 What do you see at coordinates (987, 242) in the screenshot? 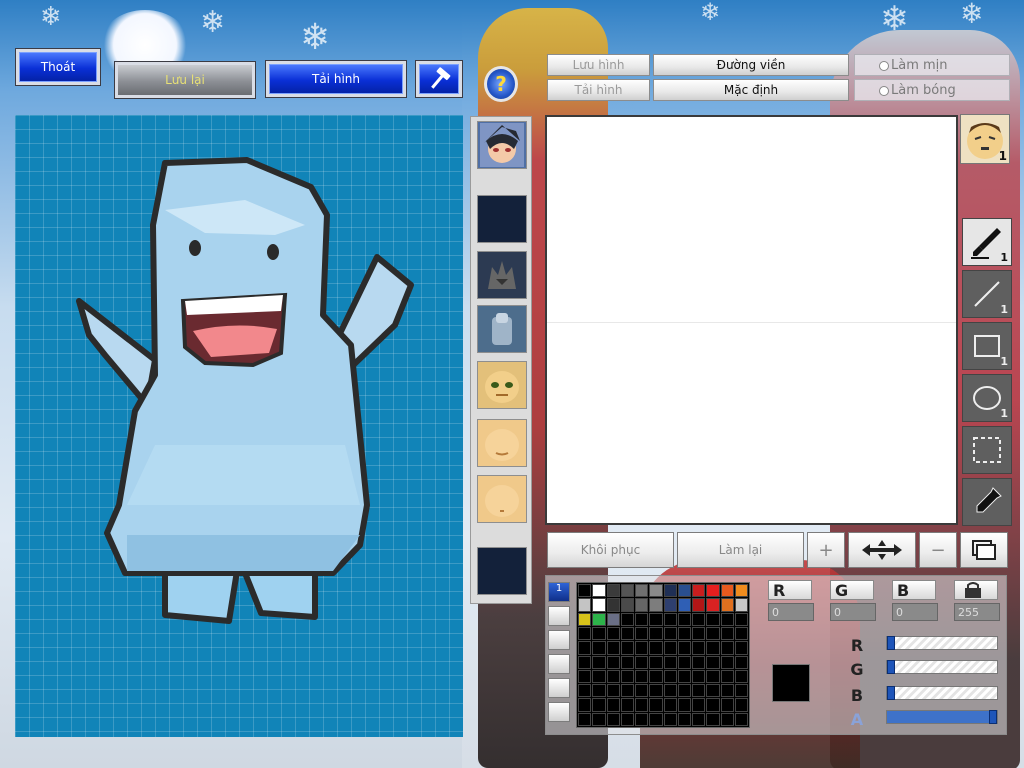
I see `brush-tool: 1` at bounding box center [987, 242].